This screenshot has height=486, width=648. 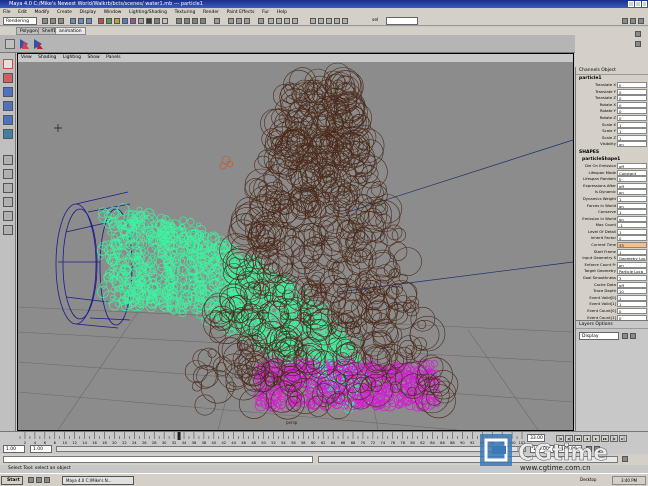 I want to click on channel-row: Trace Depth 10, so click(x=612, y=291).